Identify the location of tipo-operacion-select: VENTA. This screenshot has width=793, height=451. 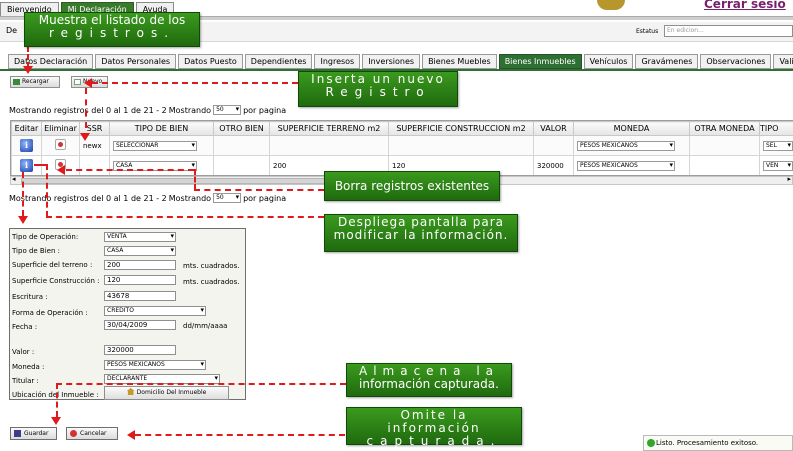
(140, 237).